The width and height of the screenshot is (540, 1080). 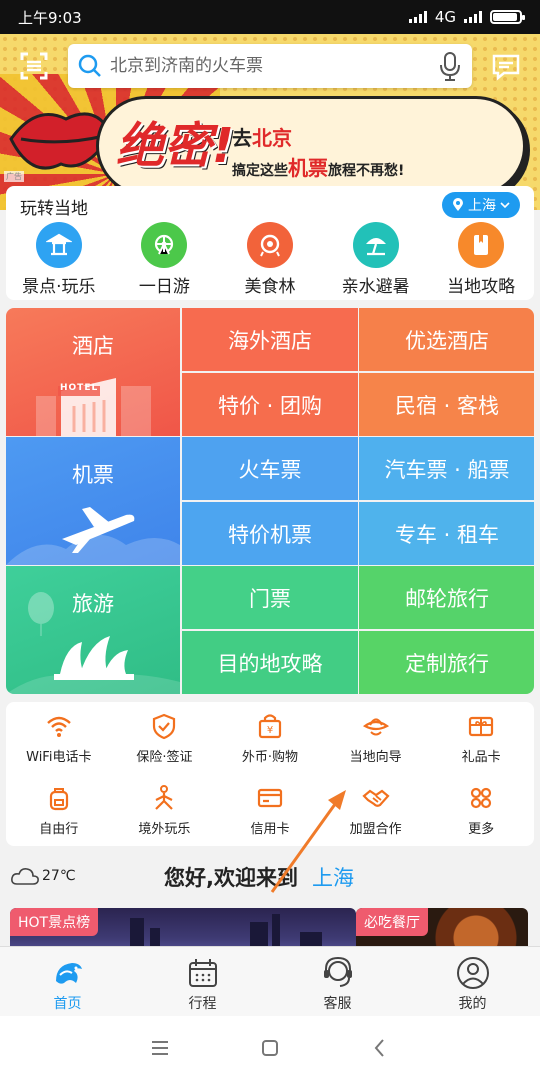 I want to click on flight-button: 机票, so click(x=93, y=501).